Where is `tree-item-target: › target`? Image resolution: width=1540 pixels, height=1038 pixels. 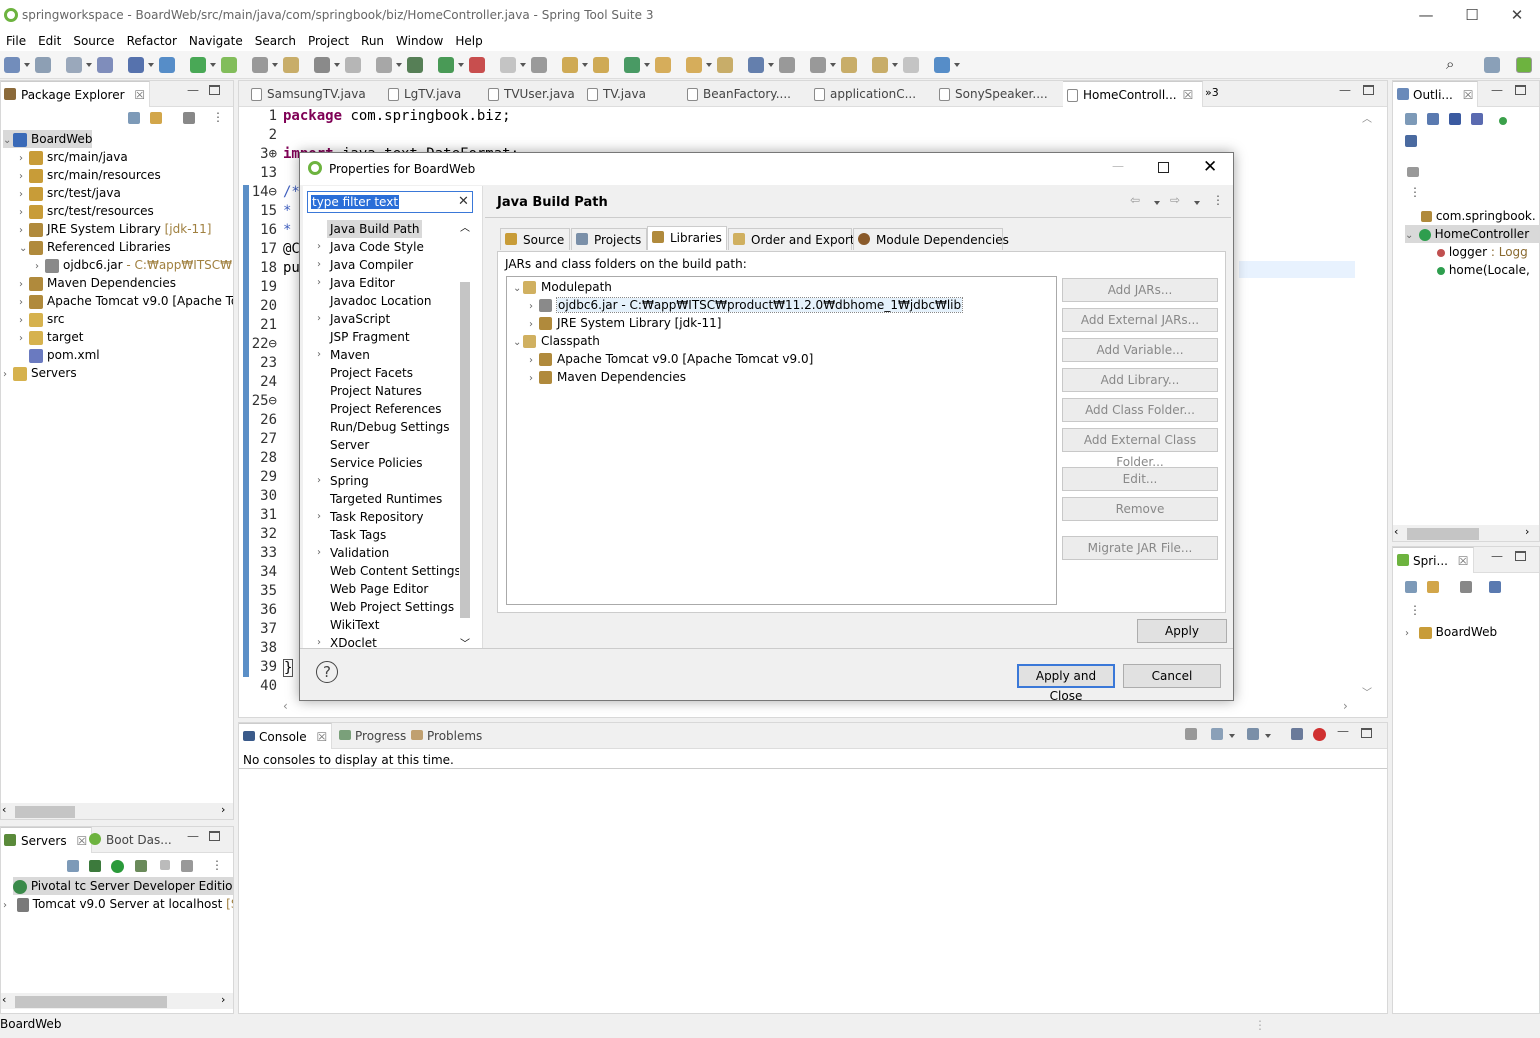
tree-item-target: › target is located at coordinates (51, 337).